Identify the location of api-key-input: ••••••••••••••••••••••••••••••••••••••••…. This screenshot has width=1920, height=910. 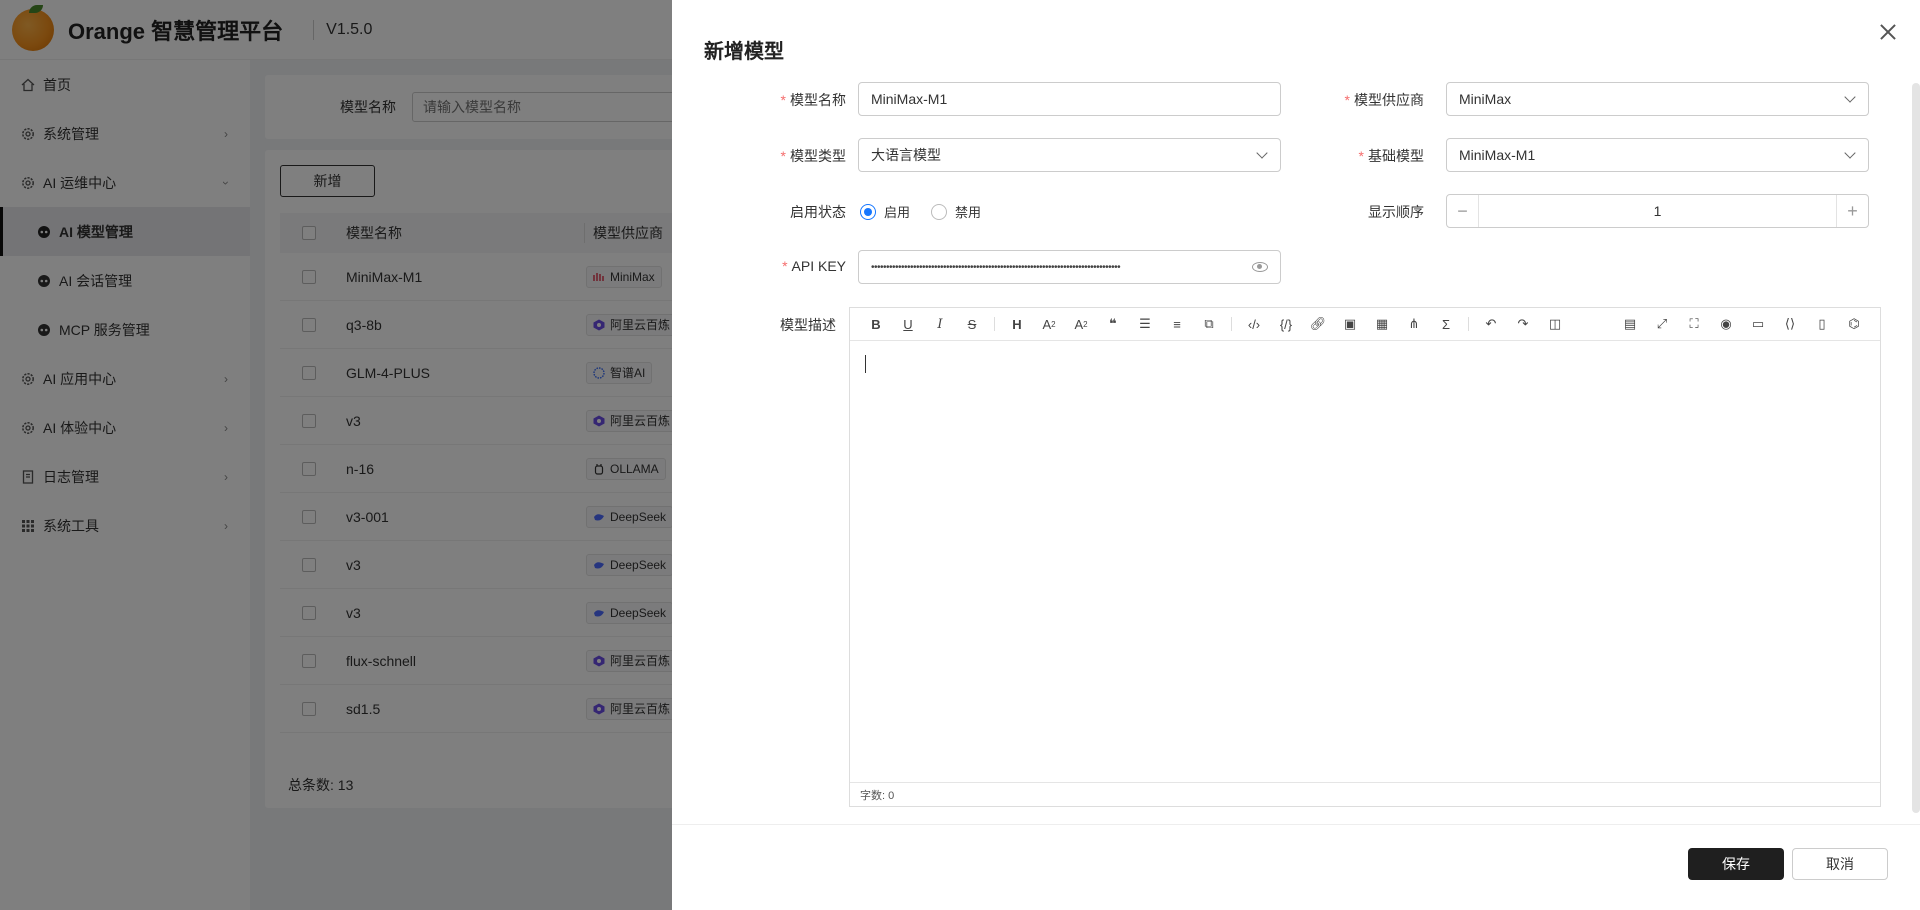
(1069, 267).